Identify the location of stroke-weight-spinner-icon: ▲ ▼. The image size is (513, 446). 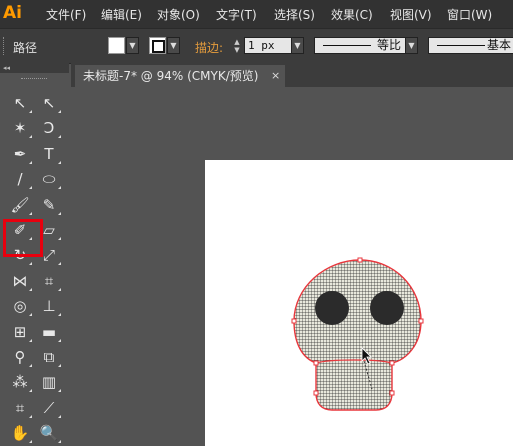
(237, 46).